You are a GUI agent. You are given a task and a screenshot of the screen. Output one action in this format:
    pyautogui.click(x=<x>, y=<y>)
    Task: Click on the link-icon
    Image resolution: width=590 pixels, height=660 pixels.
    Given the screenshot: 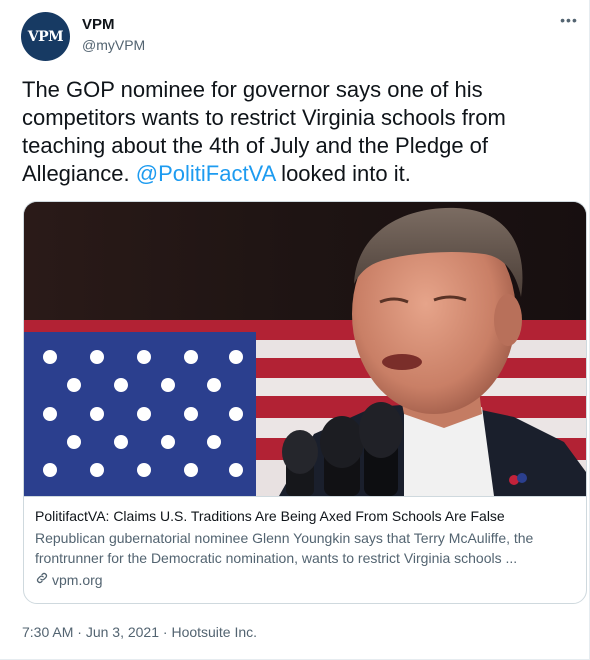 What is the action you would take?
    pyautogui.click(x=42, y=580)
    